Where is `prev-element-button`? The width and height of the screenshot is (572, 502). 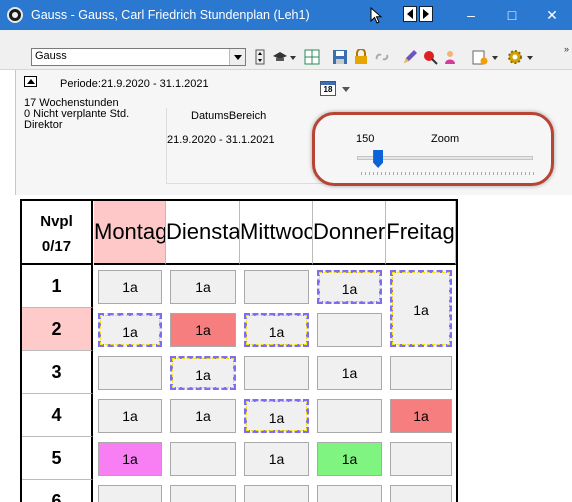 prev-element-button is located at coordinates (410, 14).